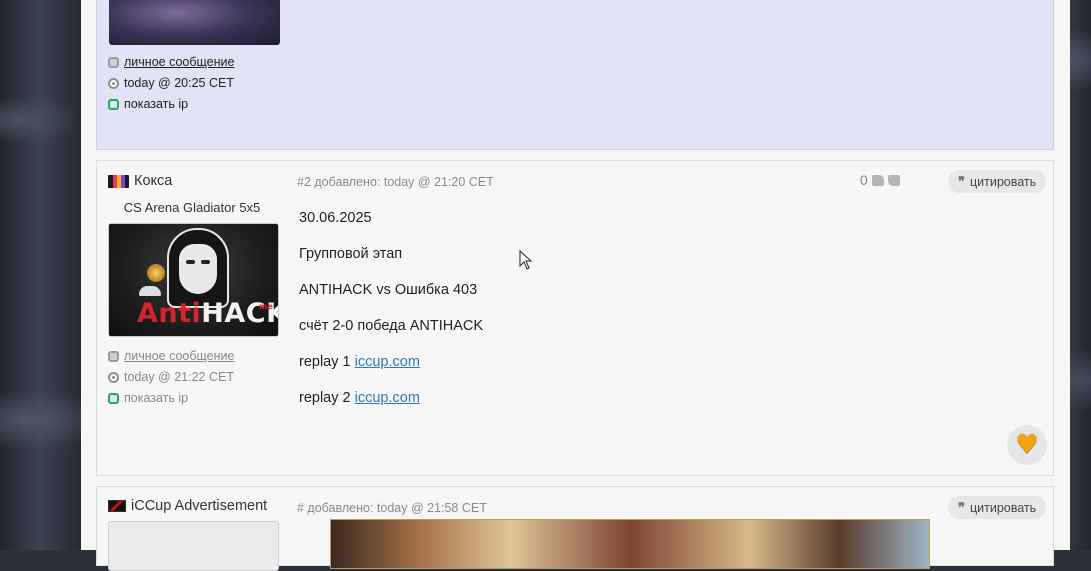  I want to click on cursor-icon, so click(526, 259).